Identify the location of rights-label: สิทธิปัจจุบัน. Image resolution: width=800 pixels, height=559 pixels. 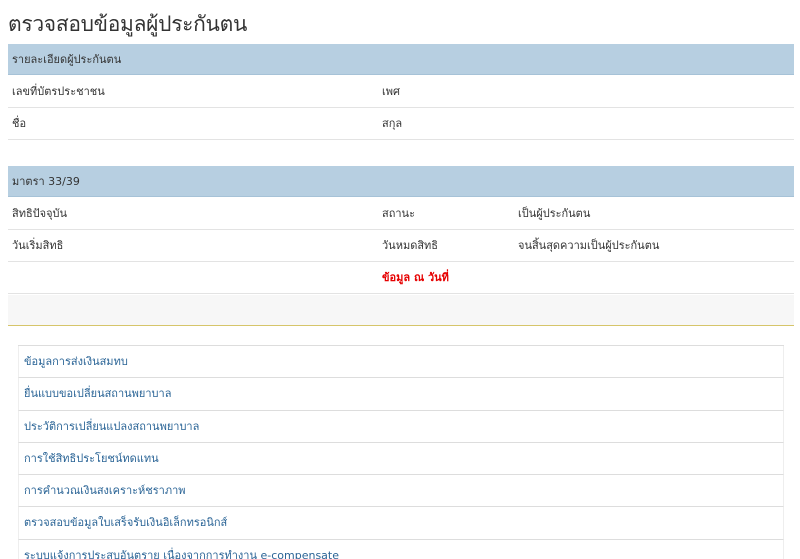
(40, 213).